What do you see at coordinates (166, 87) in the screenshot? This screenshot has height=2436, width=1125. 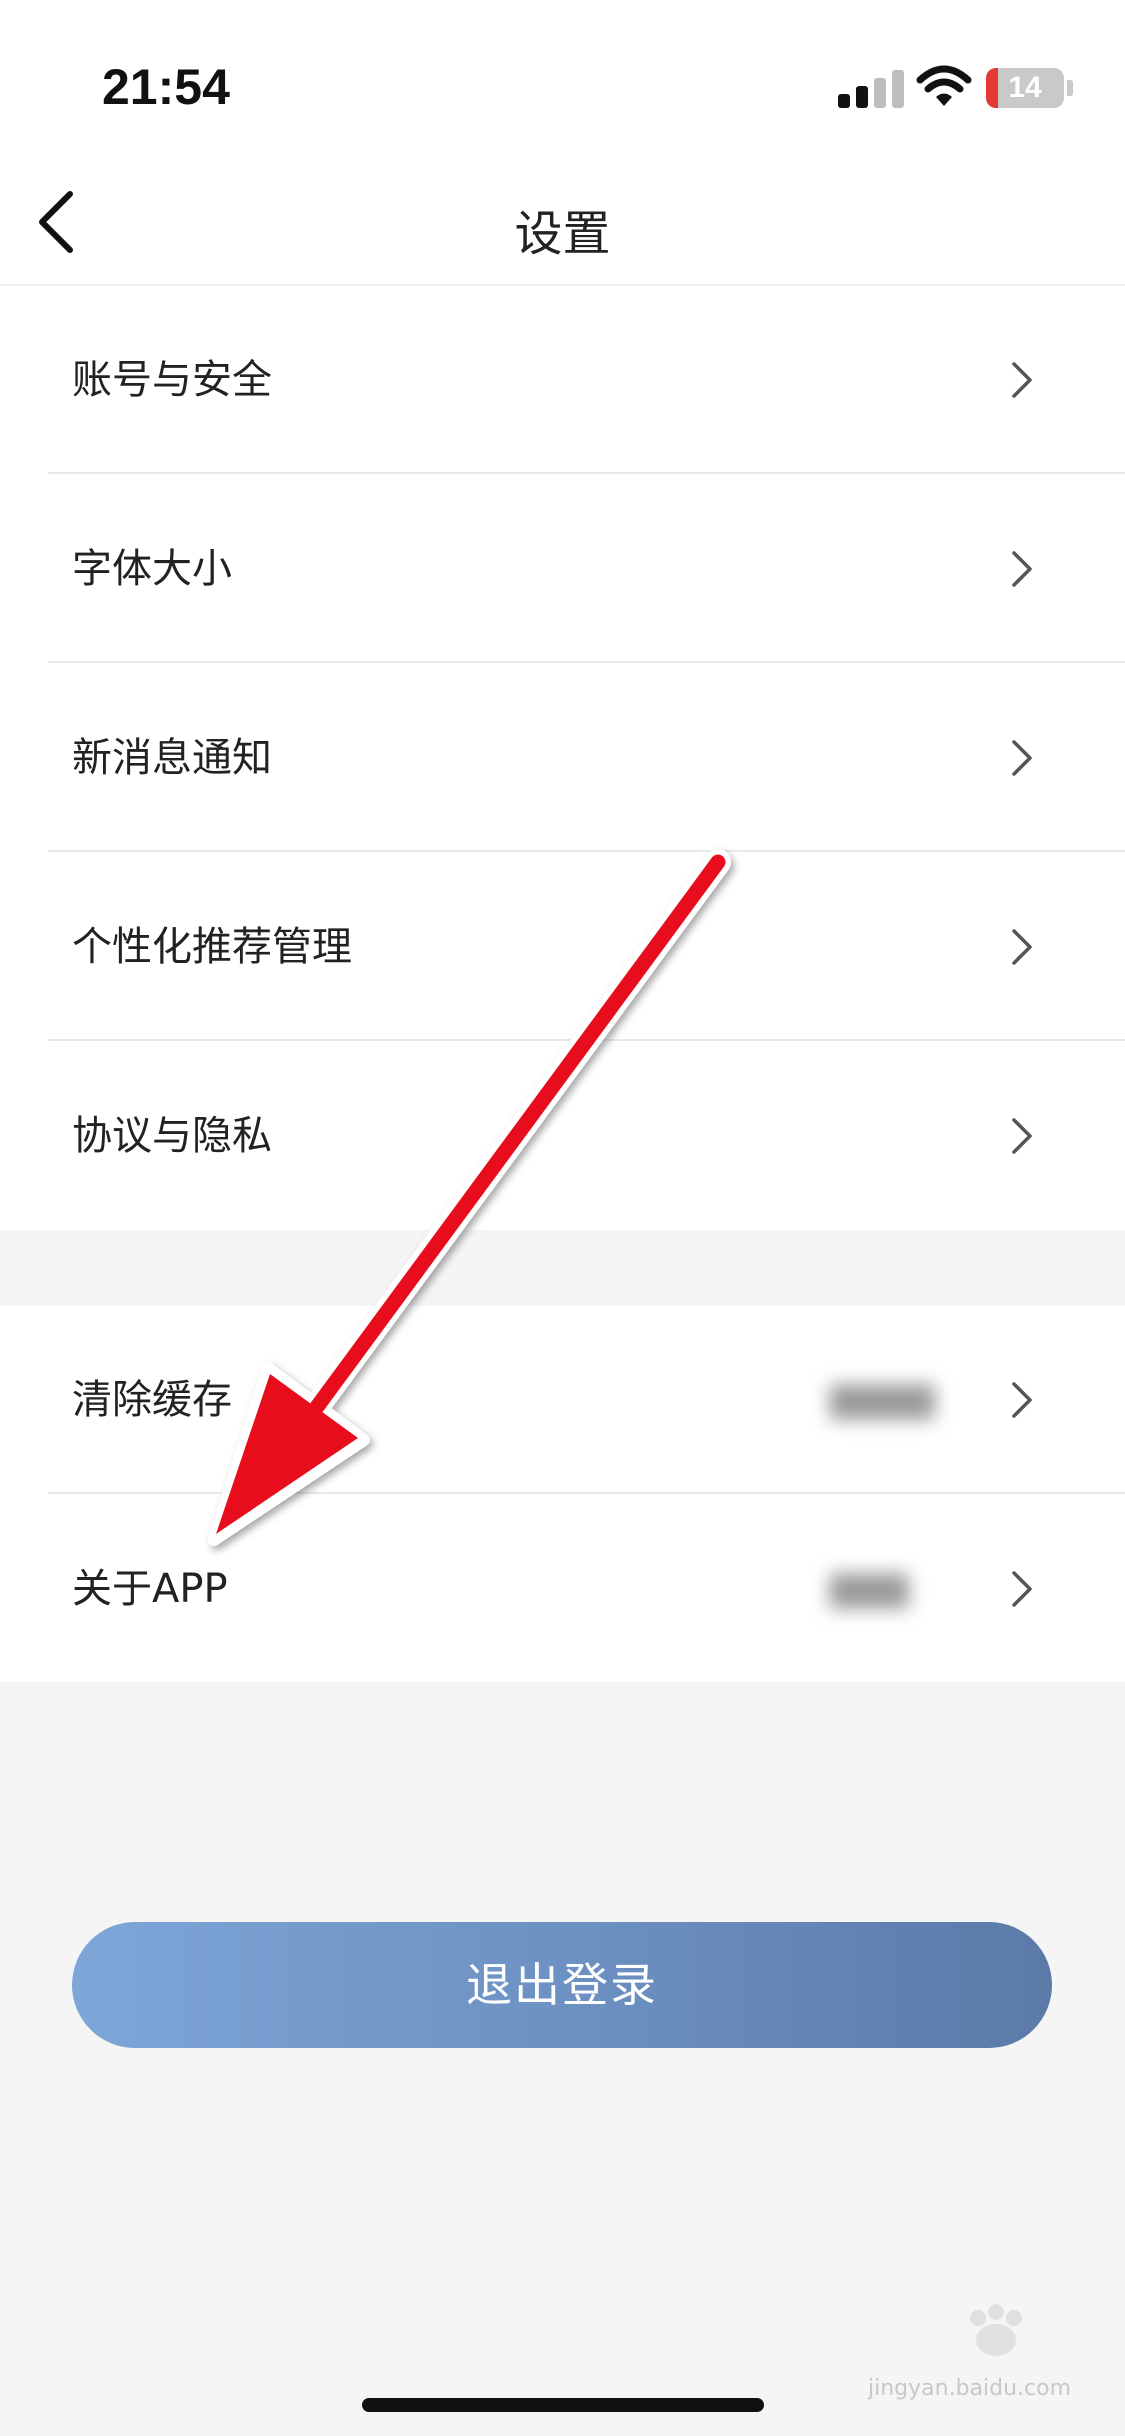 I see `status-time: 21:54` at bounding box center [166, 87].